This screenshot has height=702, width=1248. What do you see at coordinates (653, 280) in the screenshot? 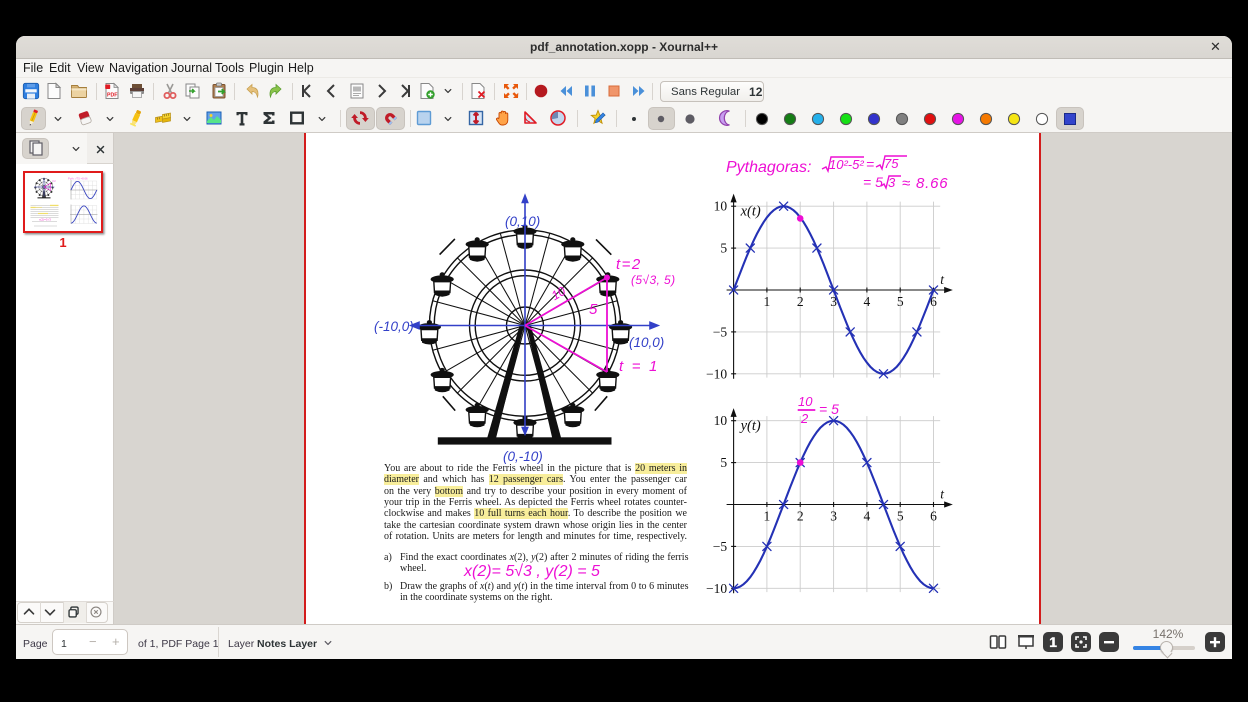
I see `svg-text: (5√3, 5)` at bounding box center [653, 280].